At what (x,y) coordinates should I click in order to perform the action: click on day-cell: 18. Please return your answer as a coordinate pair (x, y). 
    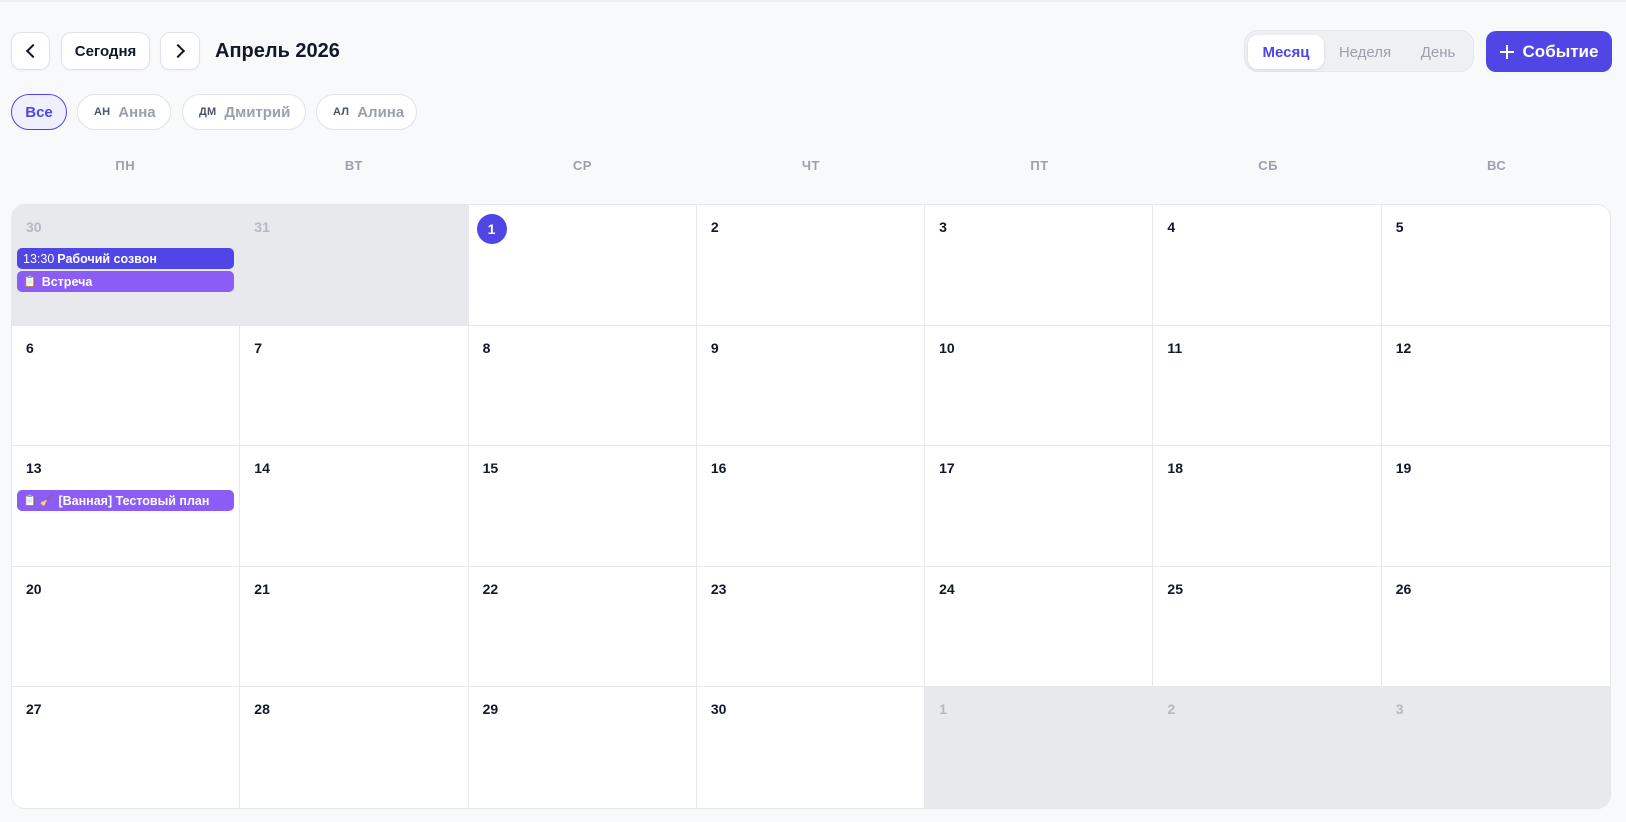
    Looking at the image, I should click on (1267, 506).